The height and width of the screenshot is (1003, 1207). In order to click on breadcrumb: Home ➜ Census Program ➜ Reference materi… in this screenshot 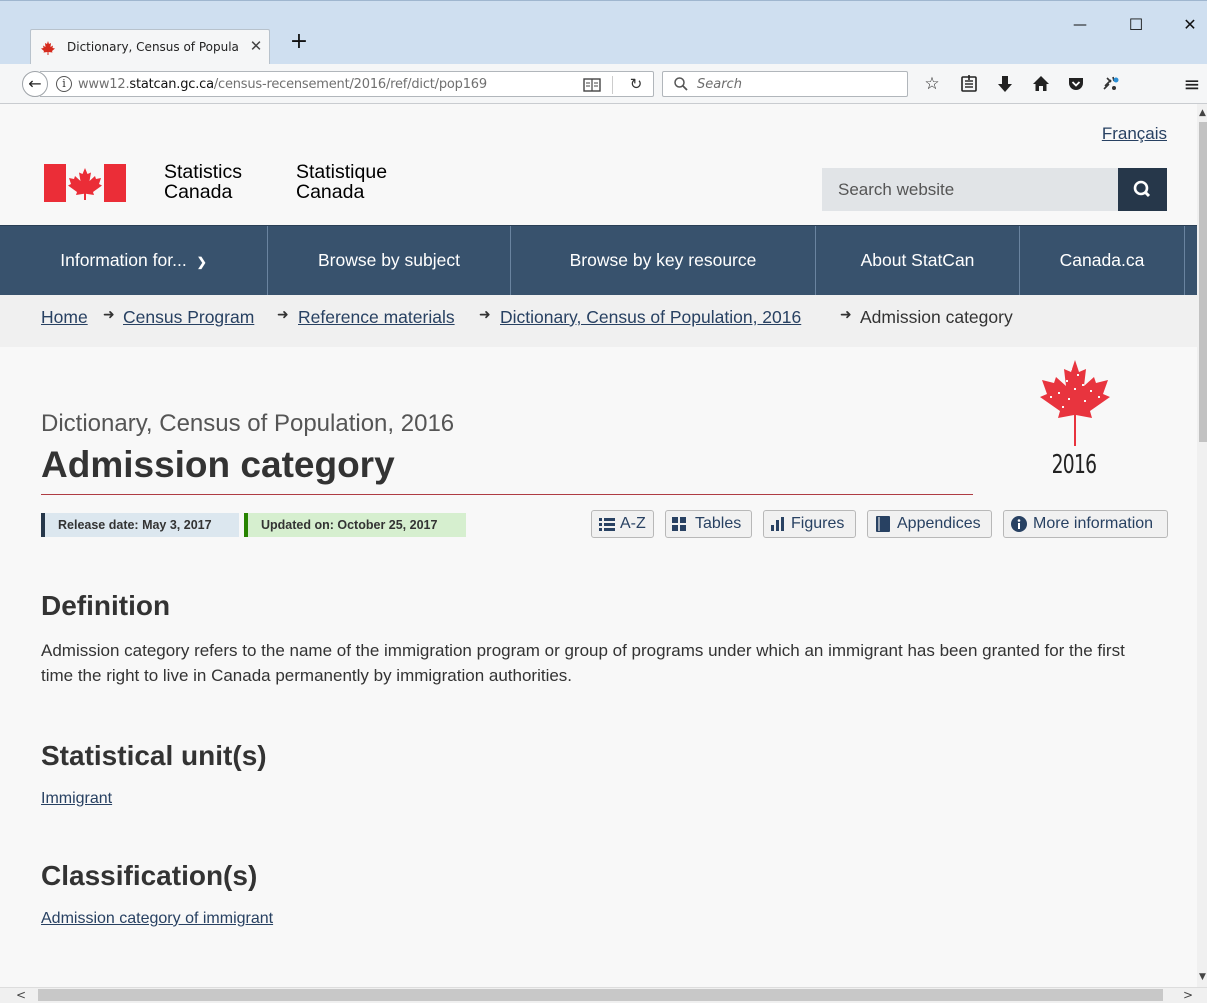, I will do `click(598, 321)`.